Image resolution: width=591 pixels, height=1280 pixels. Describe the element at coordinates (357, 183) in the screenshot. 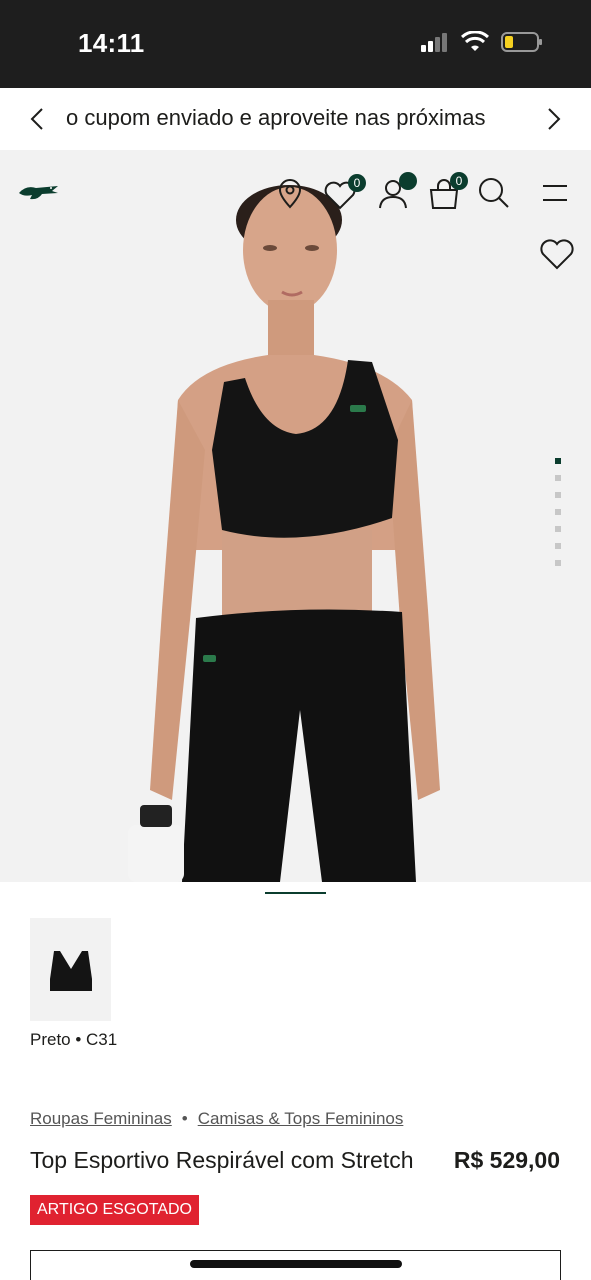

I see `wishlist-count-badge: 0` at that location.